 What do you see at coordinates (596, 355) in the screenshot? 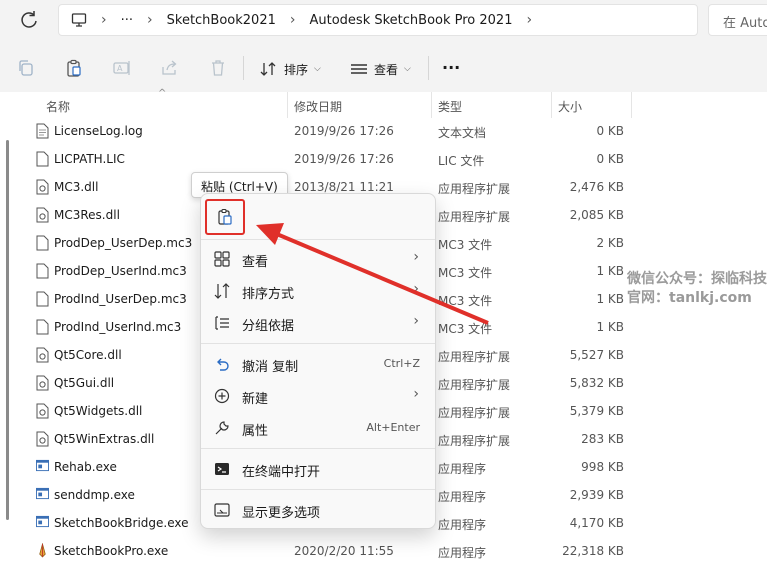
I see `file-size: 5,527 KB` at bounding box center [596, 355].